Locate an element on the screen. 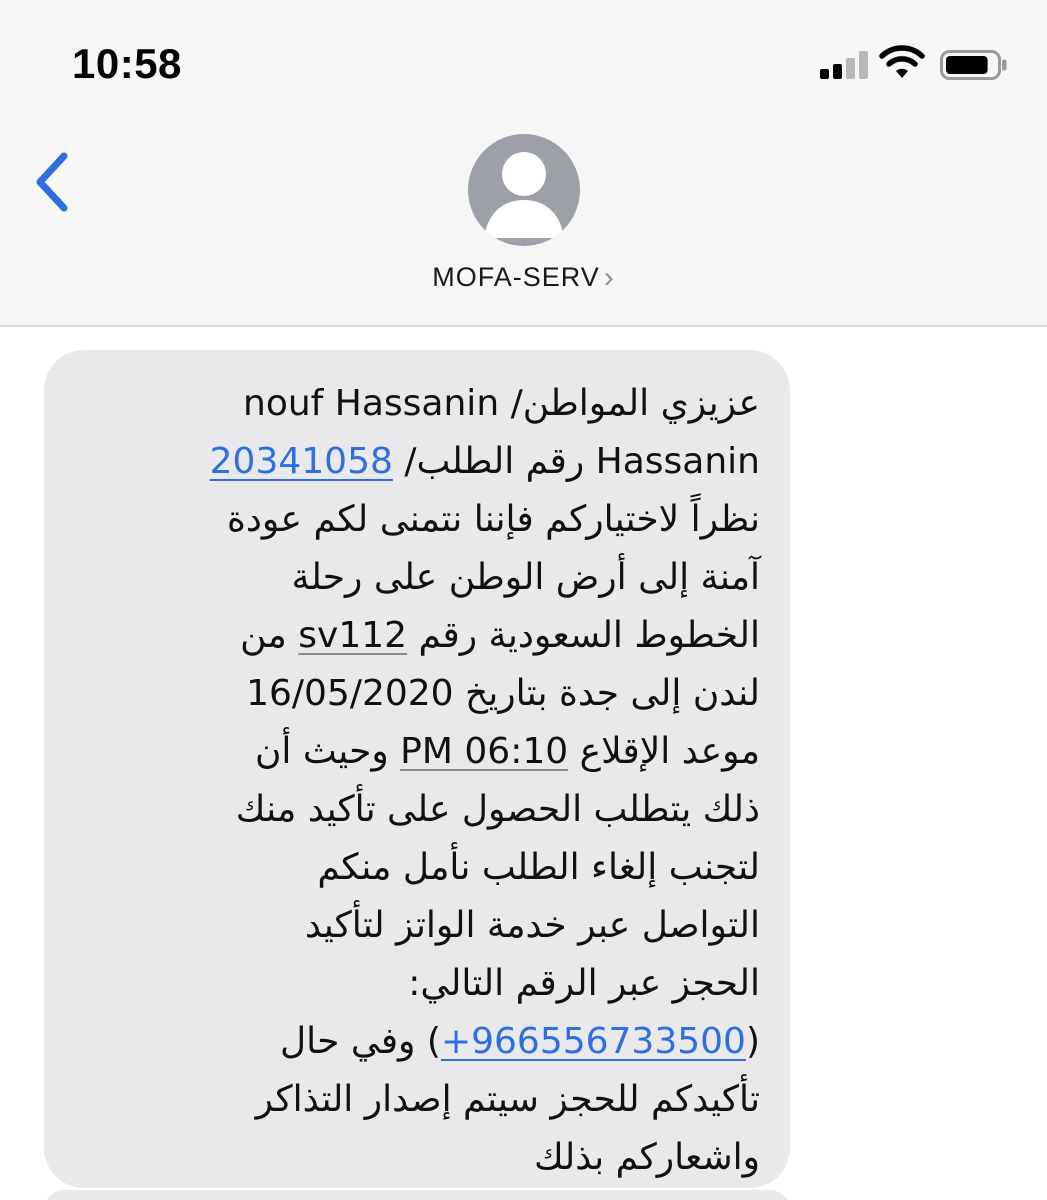 This screenshot has width=1047, height=1200. message-line: عزيزي المواطن/ nouf Hassanin is located at coordinates (501, 403).